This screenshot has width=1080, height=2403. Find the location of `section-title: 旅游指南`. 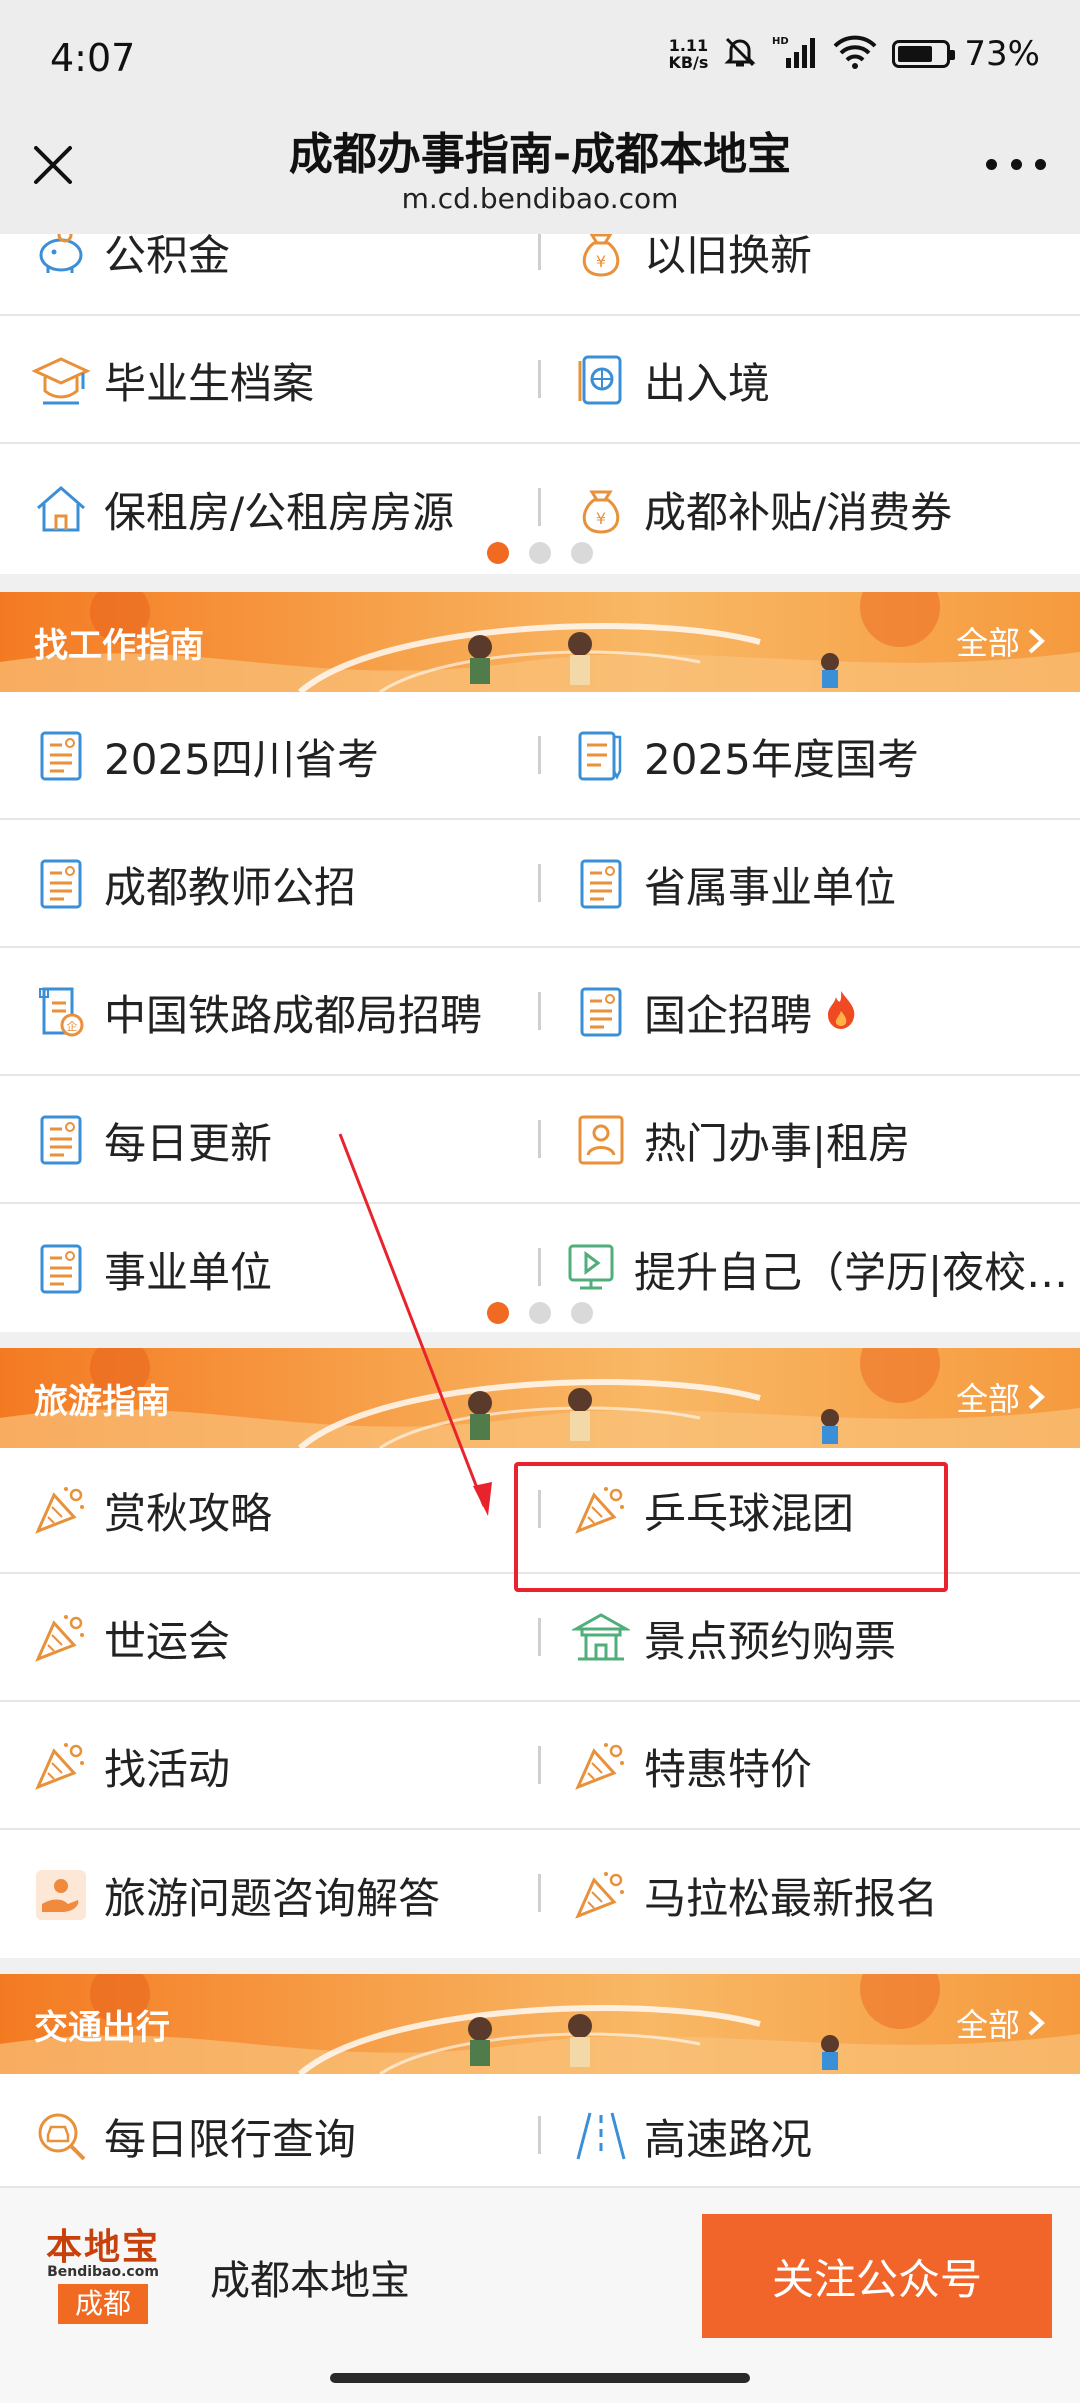

section-title: 旅游指南 is located at coordinates (102, 1402).